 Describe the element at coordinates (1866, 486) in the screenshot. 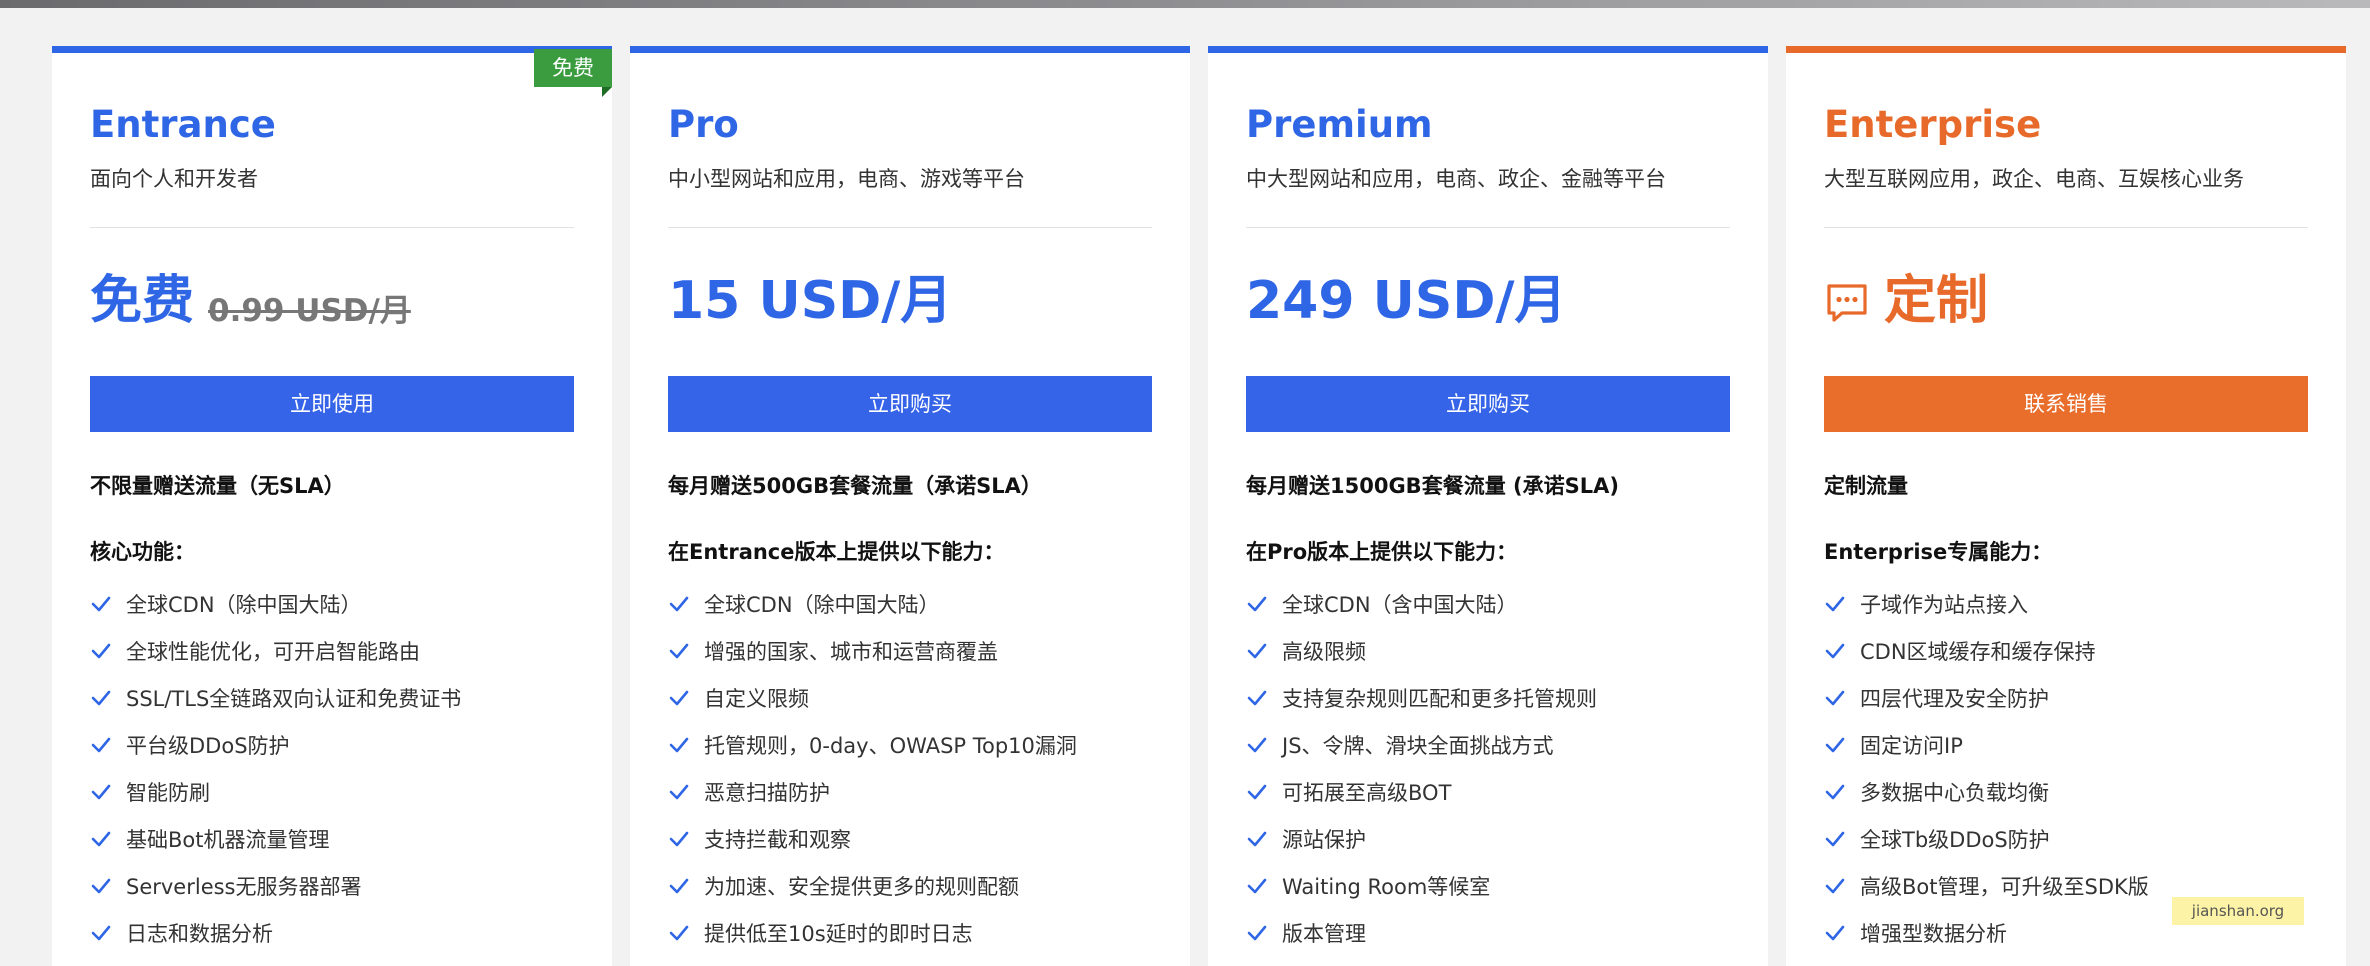

I see `traffic-quota: 定制流量` at that location.